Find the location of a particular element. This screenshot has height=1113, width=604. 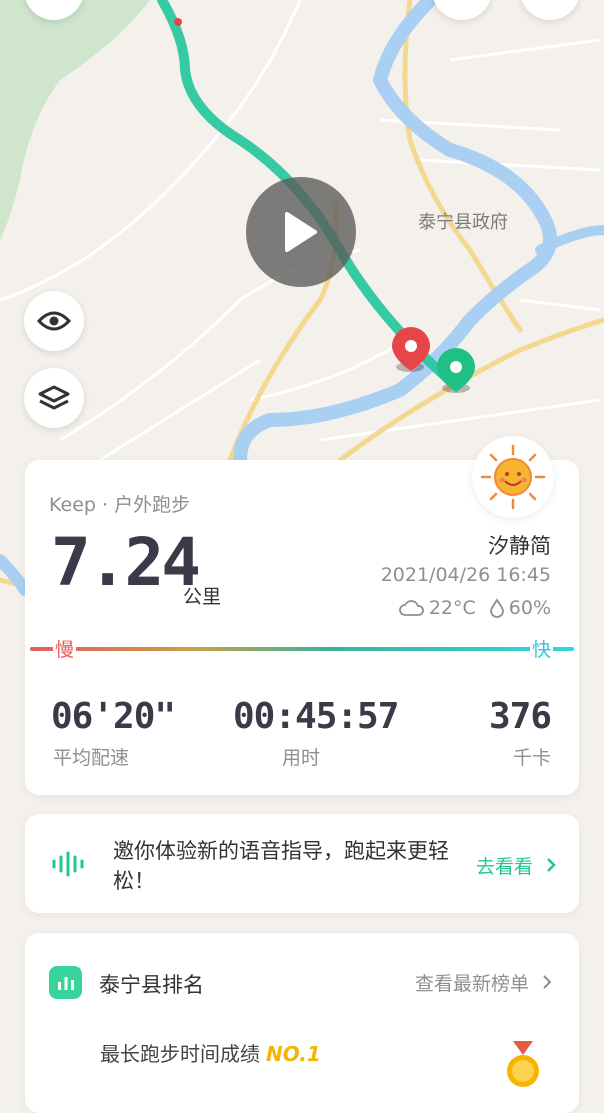

workout-datetime: 2021/04/26 16:45 is located at coordinates (465, 575).